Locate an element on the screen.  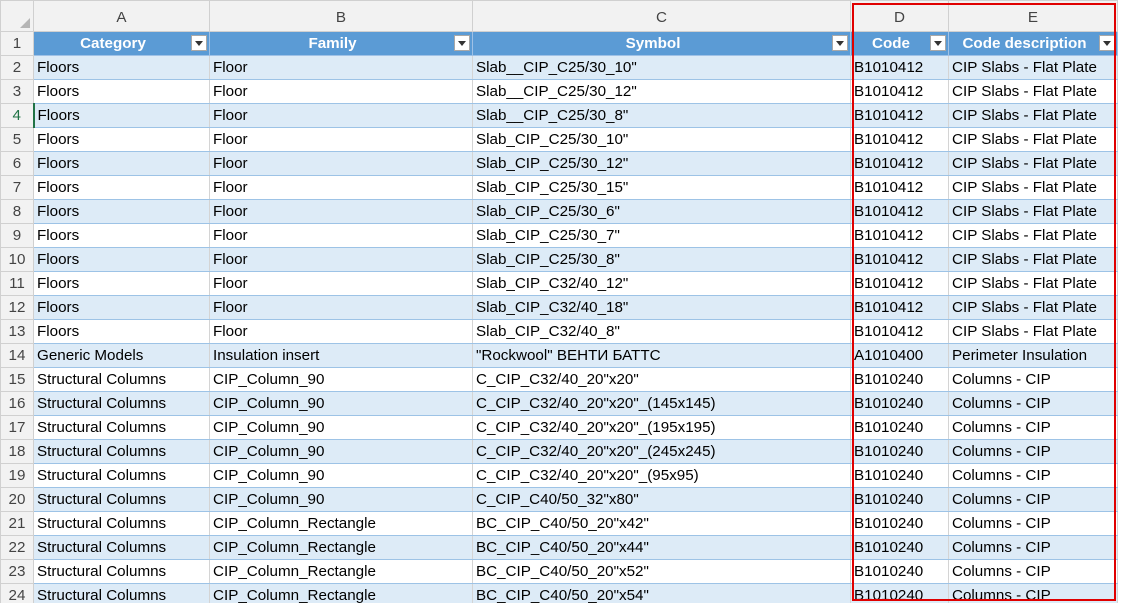
row-number: 17 is located at coordinates (17, 427).